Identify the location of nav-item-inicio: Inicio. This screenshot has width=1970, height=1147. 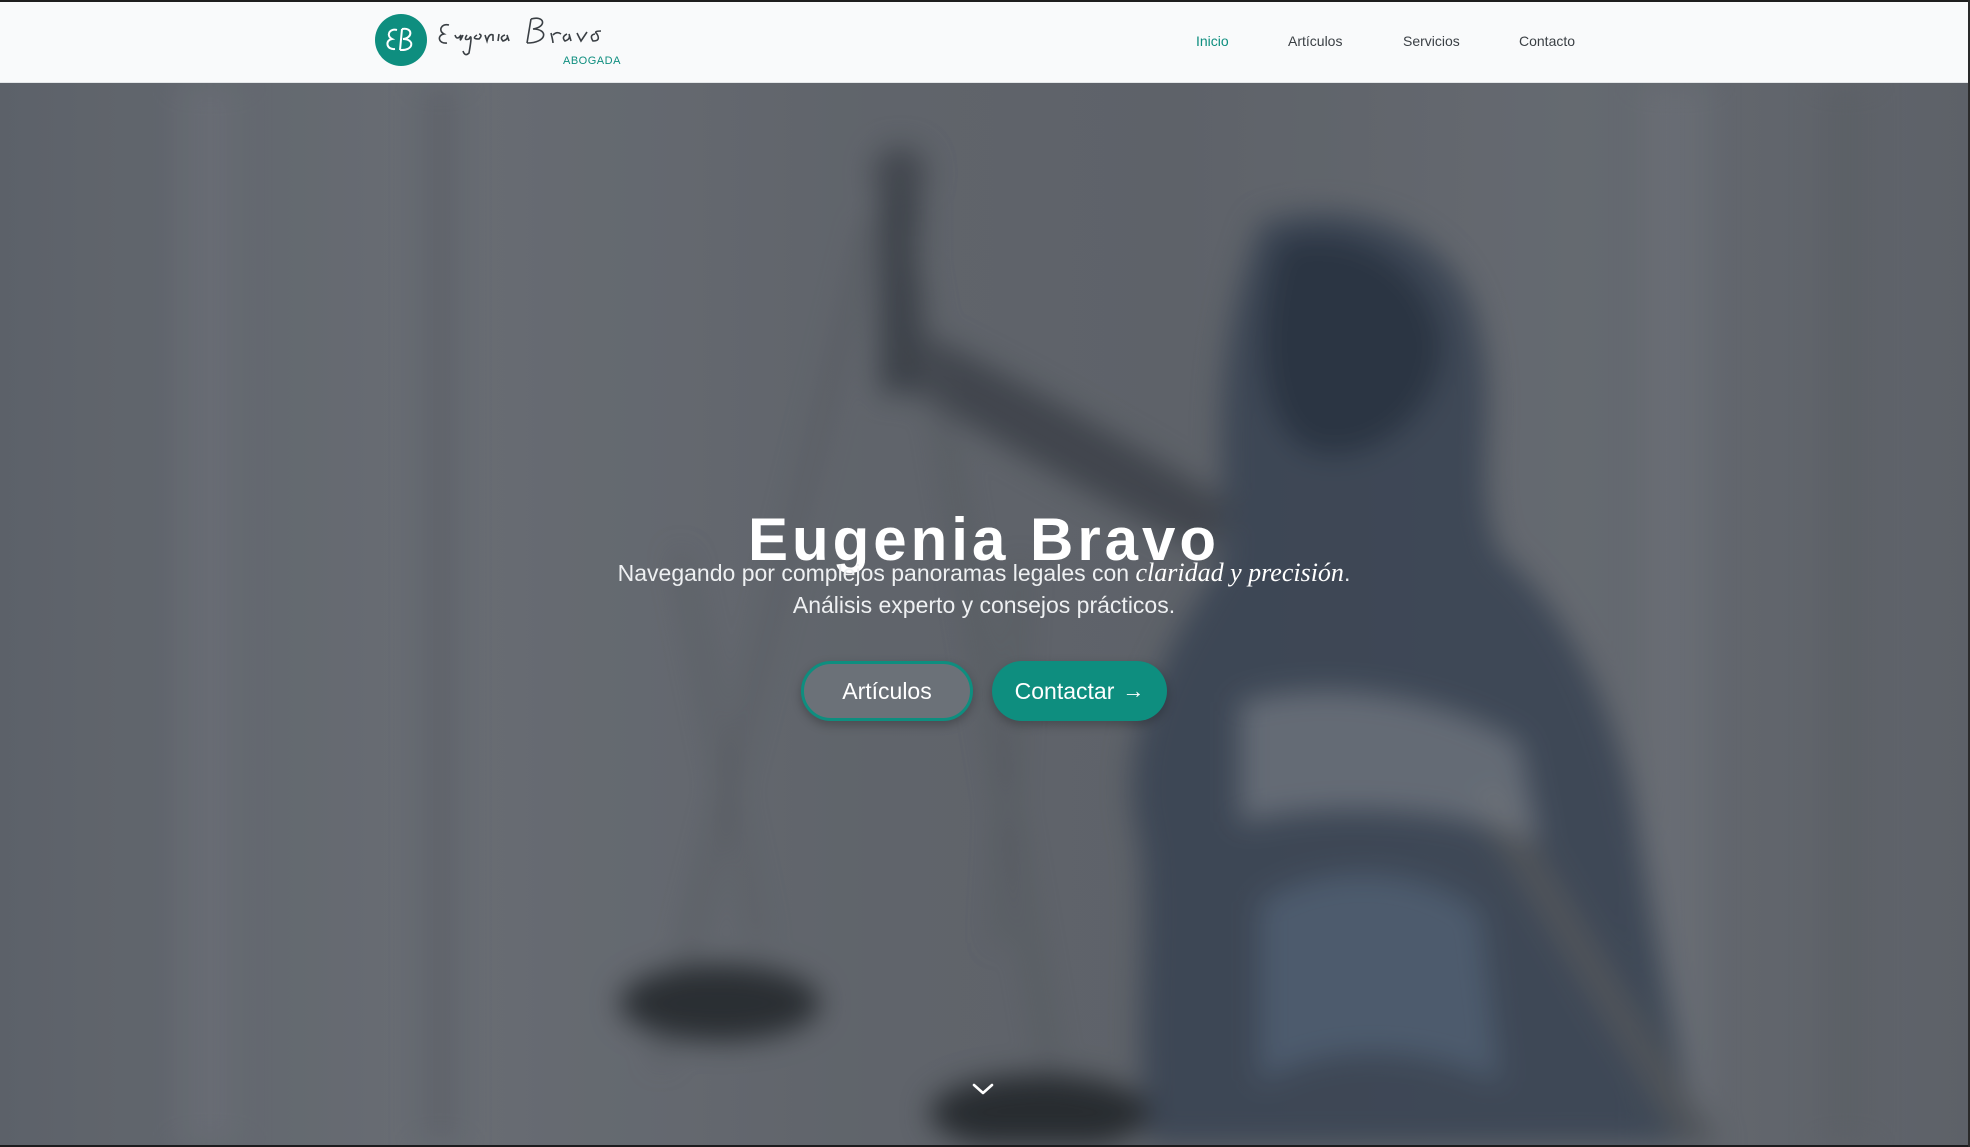
(1212, 41).